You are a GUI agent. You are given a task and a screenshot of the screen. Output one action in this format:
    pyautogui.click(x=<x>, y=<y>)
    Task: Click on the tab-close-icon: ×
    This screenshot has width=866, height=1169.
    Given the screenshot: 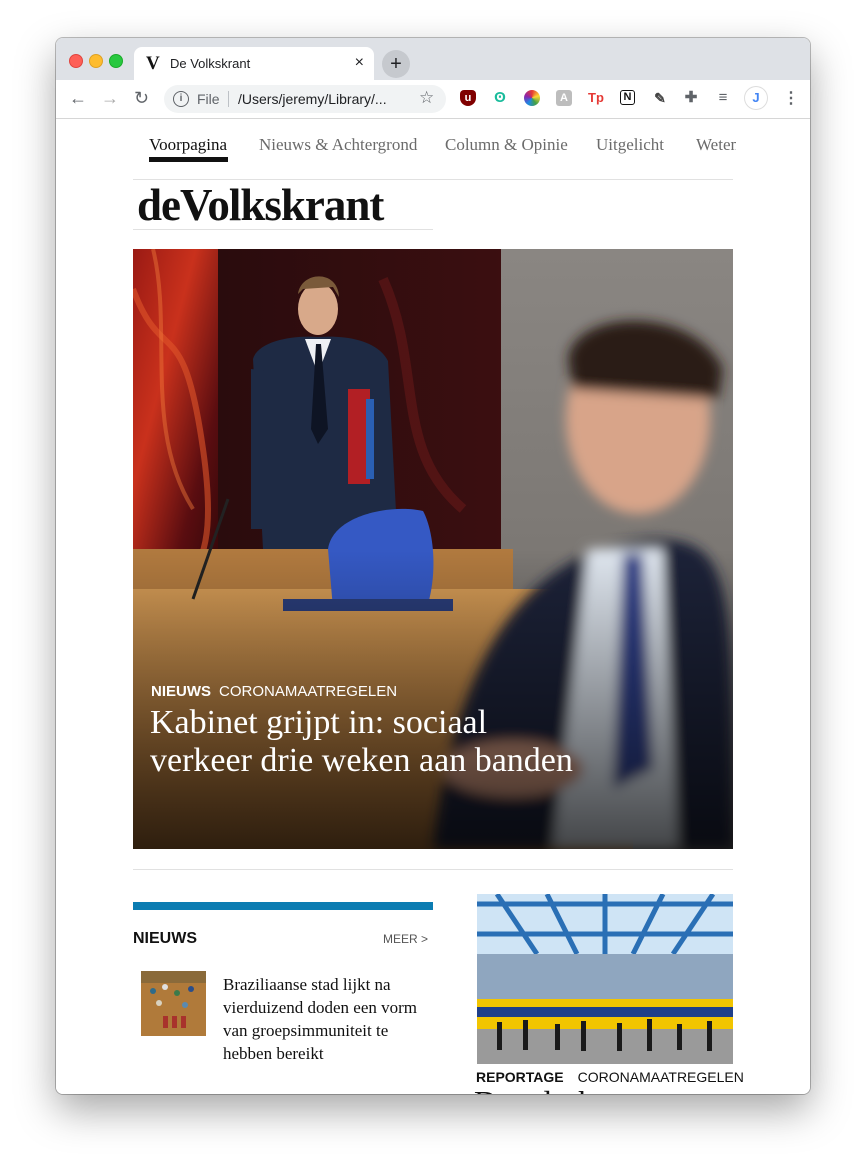 What is the action you would take?
    pyautogui.click(x=359, y=63)
    